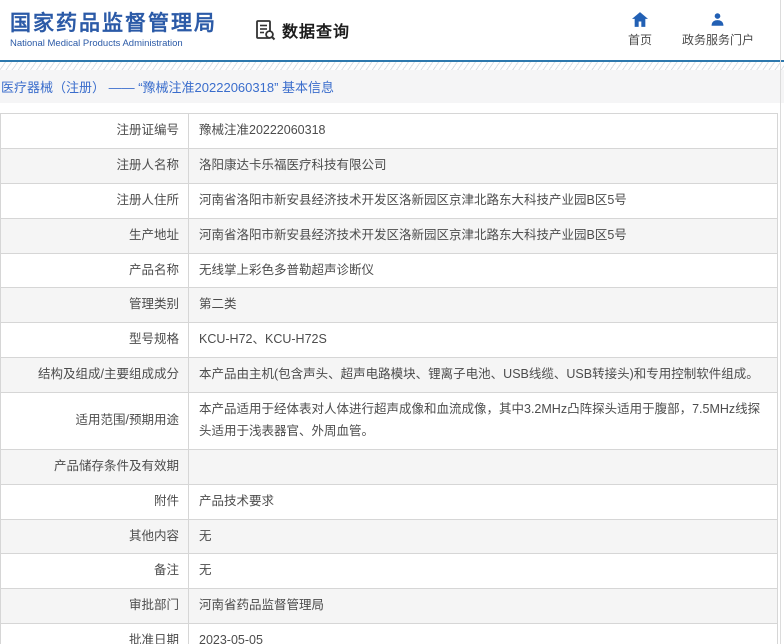 The height and width of the screenshot is (644, 784). I want to click on scrollbar-track-line, so click(780, 322).